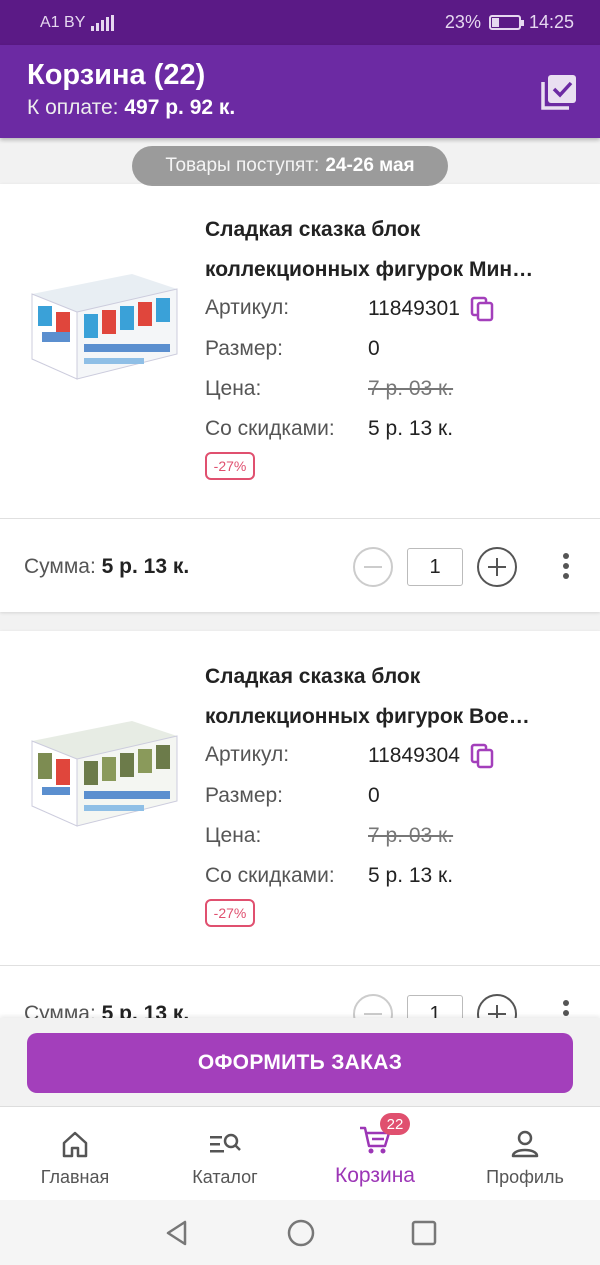  Describe the element at coordinates (225, 1143) in the screenshot. I see `catalog-search-icon` at that location.